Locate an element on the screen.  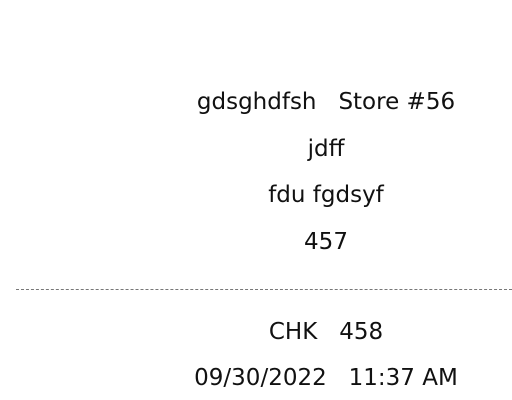
address-line-2: fdu fgdsyf is located at coordinates (326, 195).